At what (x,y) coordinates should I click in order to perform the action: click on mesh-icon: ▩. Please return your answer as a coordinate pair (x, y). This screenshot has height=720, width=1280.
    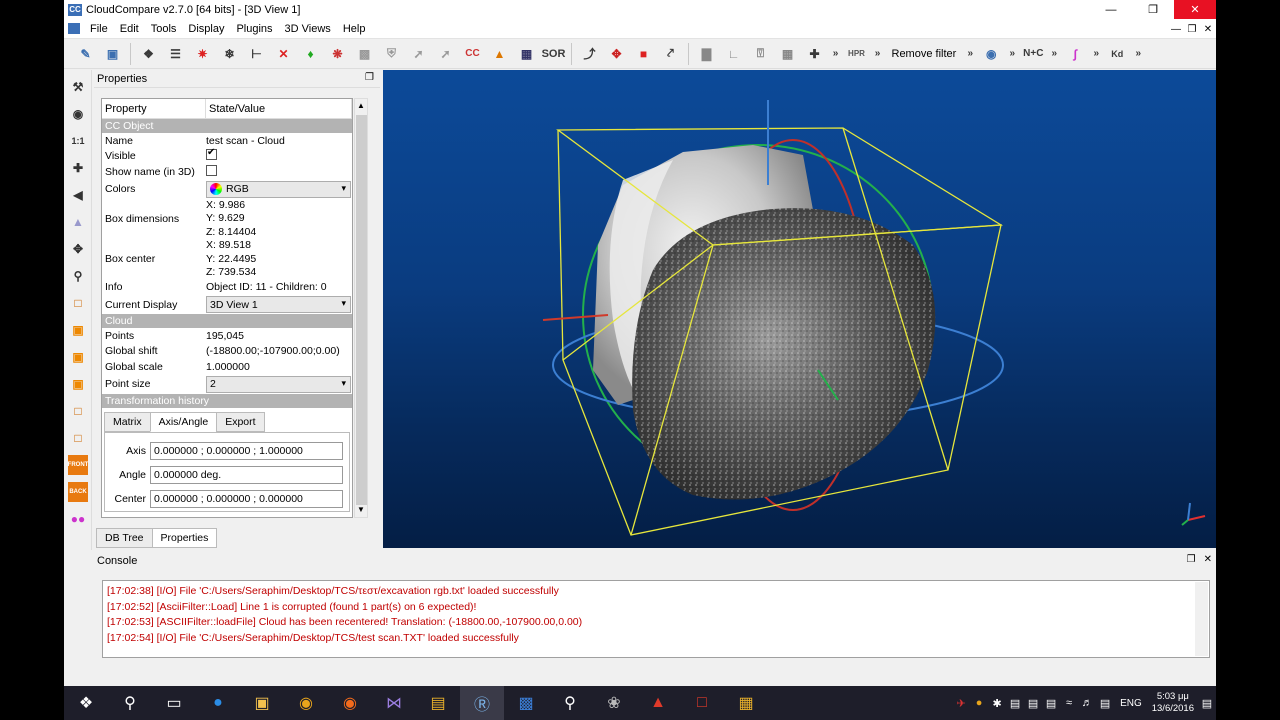
    Looking at the image, I should click on (365, 54).